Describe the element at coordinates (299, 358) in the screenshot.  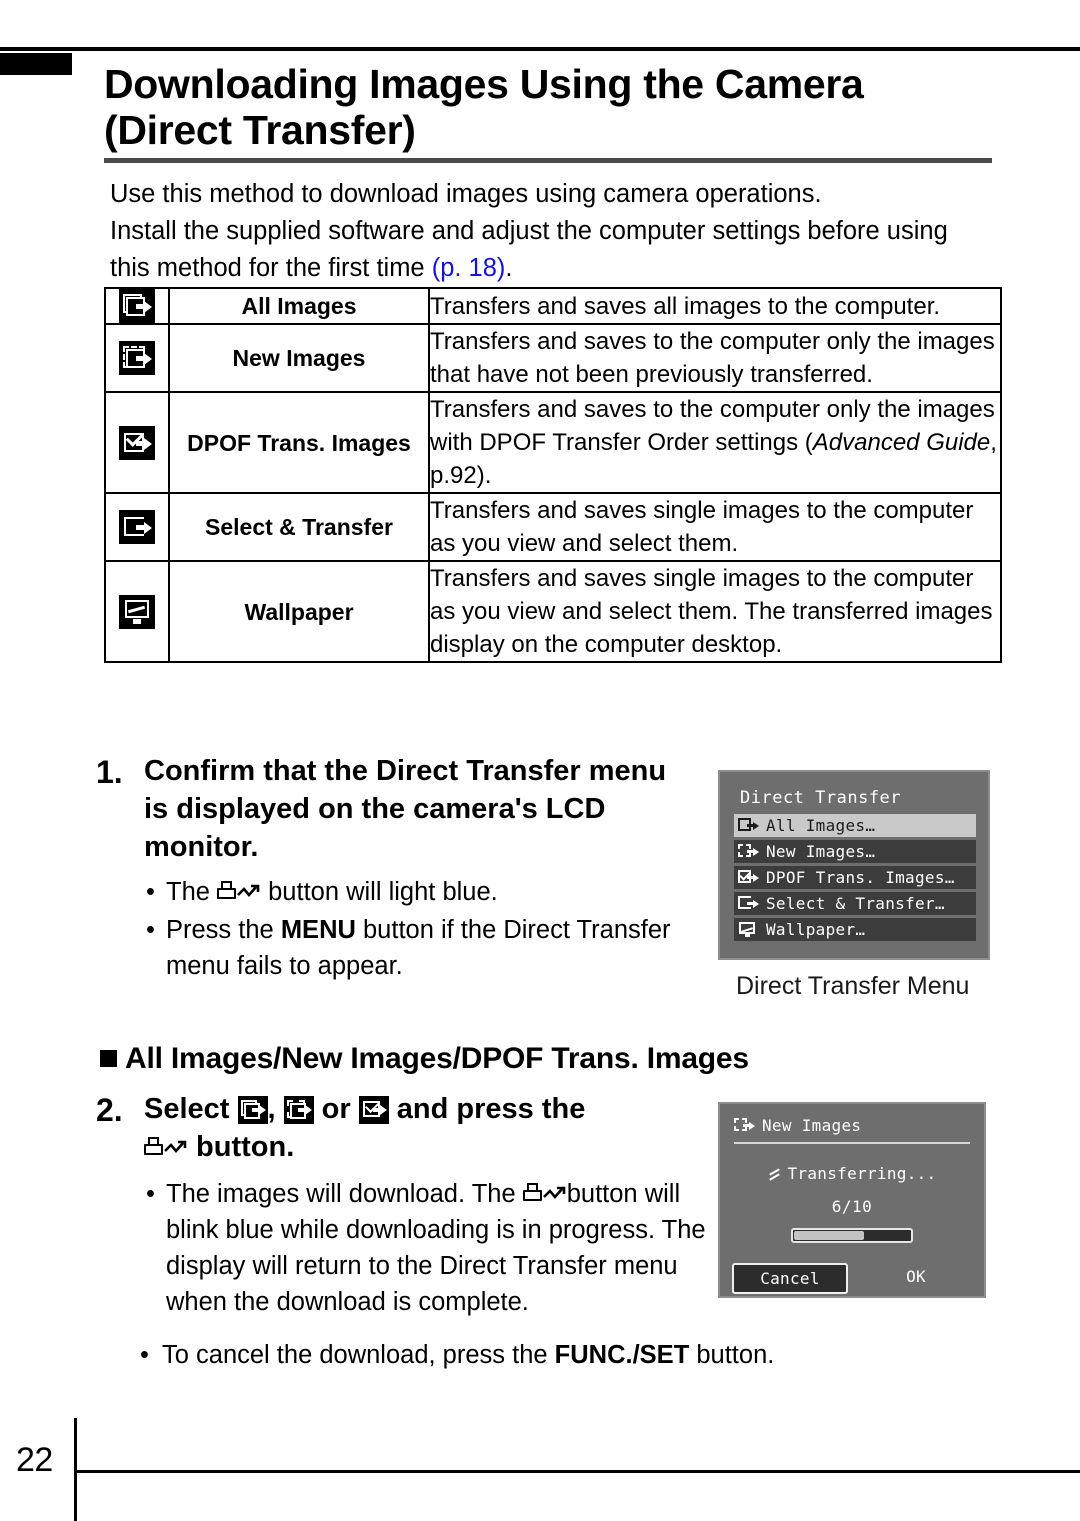
I see `table-cell-name: New Images` at that location.